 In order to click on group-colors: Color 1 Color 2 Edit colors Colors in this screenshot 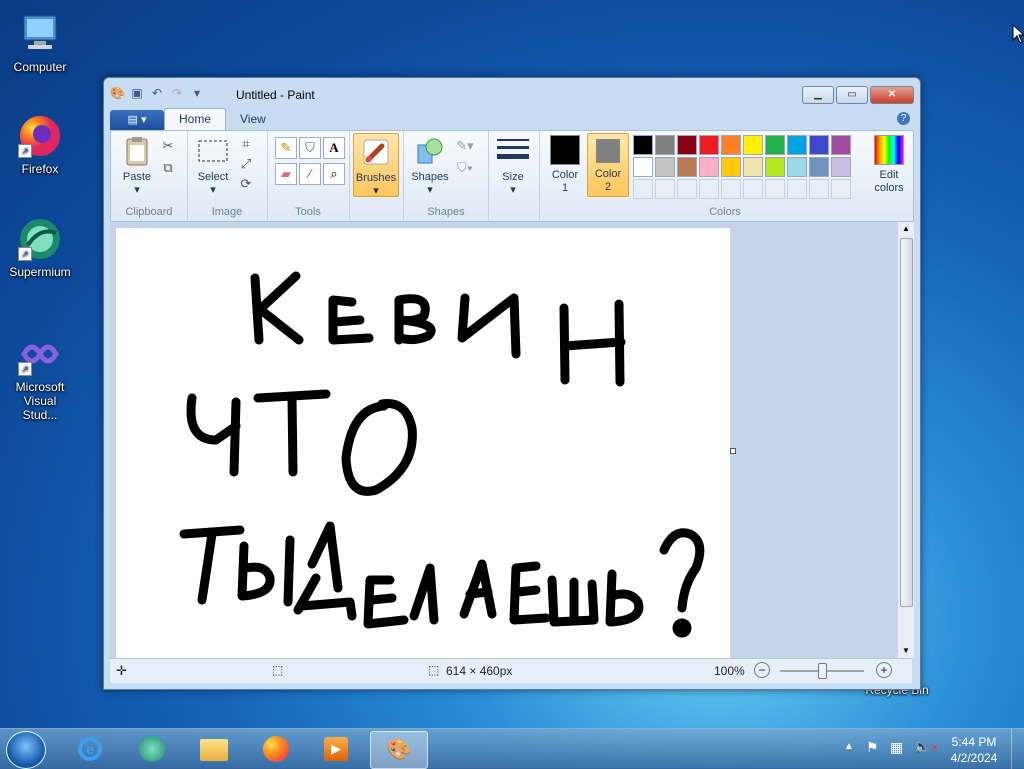, I will do `click(725, 176)`.